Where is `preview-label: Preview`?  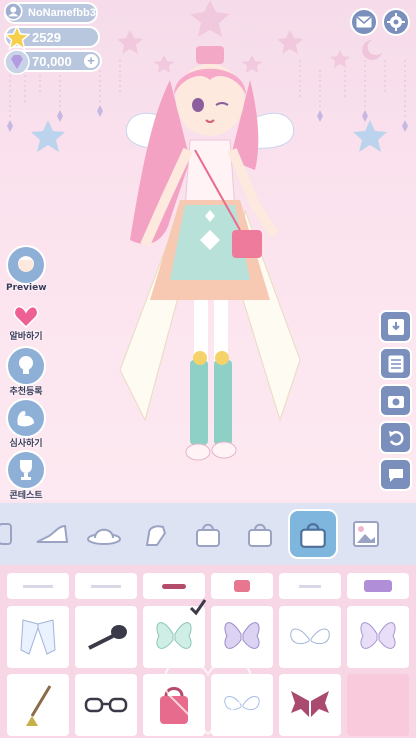 preview-label: Preview is located at coordinates (26, 288).